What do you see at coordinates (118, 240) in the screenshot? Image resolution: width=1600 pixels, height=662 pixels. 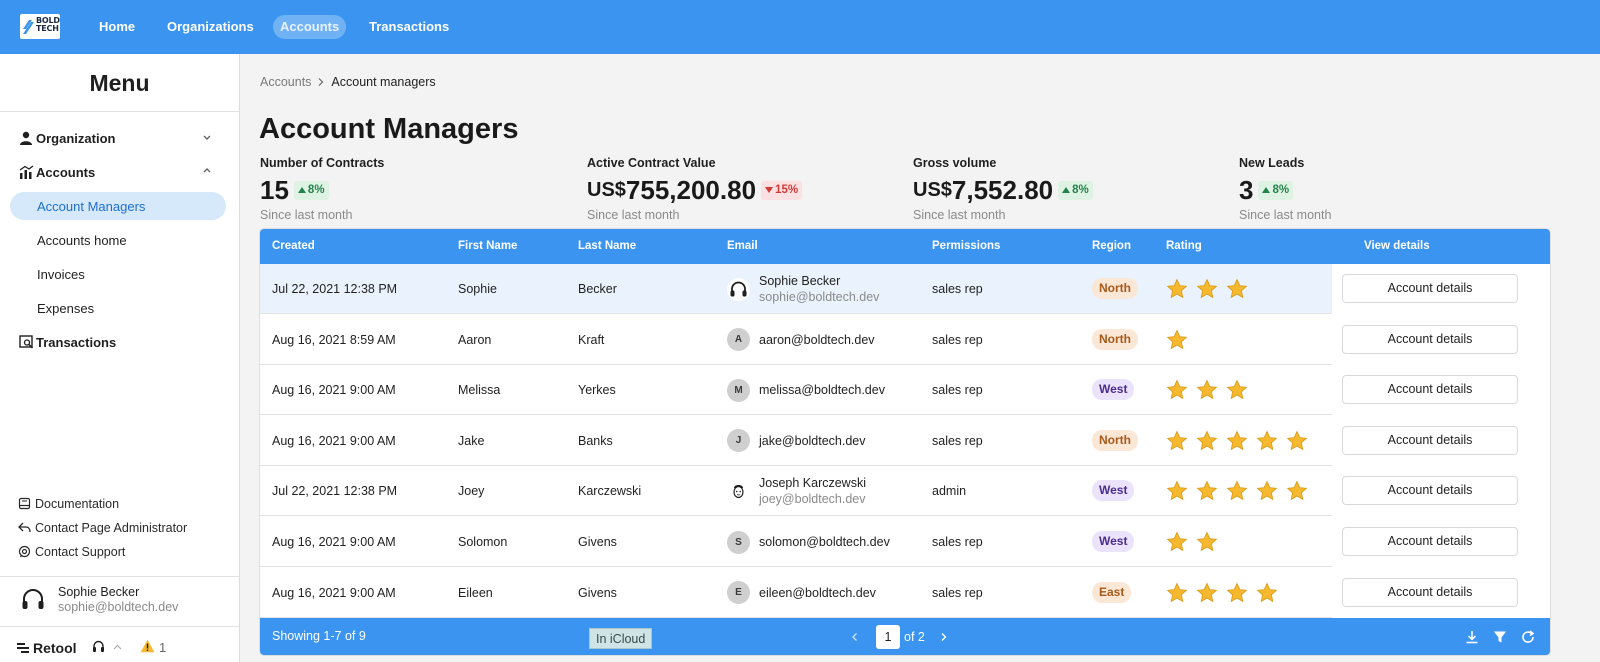 I see `sidebar-item-accounts-home: Accounts home` at bounding box center [118, 240].